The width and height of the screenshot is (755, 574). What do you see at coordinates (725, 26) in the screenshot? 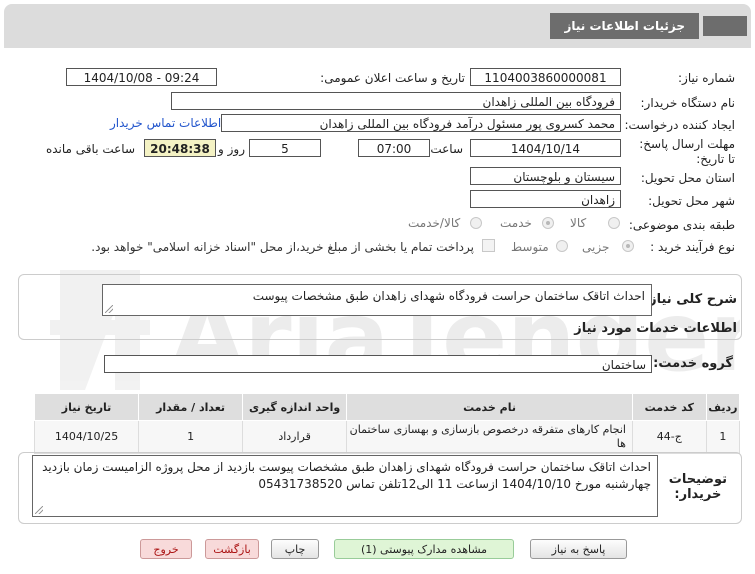
I see `header-accent` at bounding box center [725, 26].